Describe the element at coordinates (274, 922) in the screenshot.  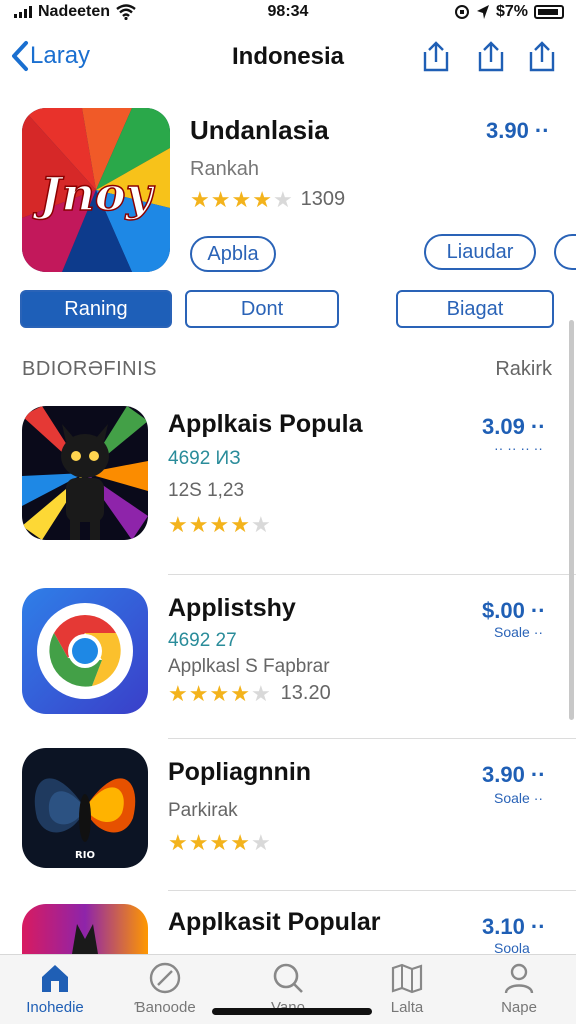
I see `app-title: Applkasit Popular` at that location.